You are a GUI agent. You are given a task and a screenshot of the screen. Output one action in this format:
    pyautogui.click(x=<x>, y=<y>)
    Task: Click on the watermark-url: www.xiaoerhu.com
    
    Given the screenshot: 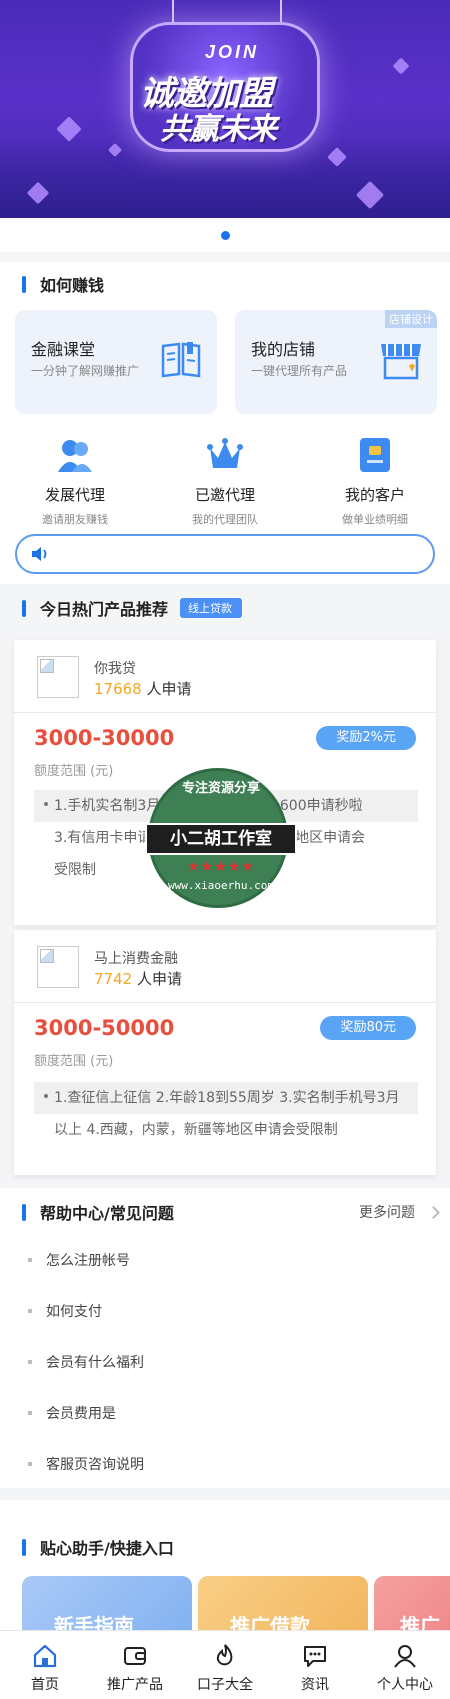 What is the action you would take?
    pyautogui.click(x=221, y=885)
    